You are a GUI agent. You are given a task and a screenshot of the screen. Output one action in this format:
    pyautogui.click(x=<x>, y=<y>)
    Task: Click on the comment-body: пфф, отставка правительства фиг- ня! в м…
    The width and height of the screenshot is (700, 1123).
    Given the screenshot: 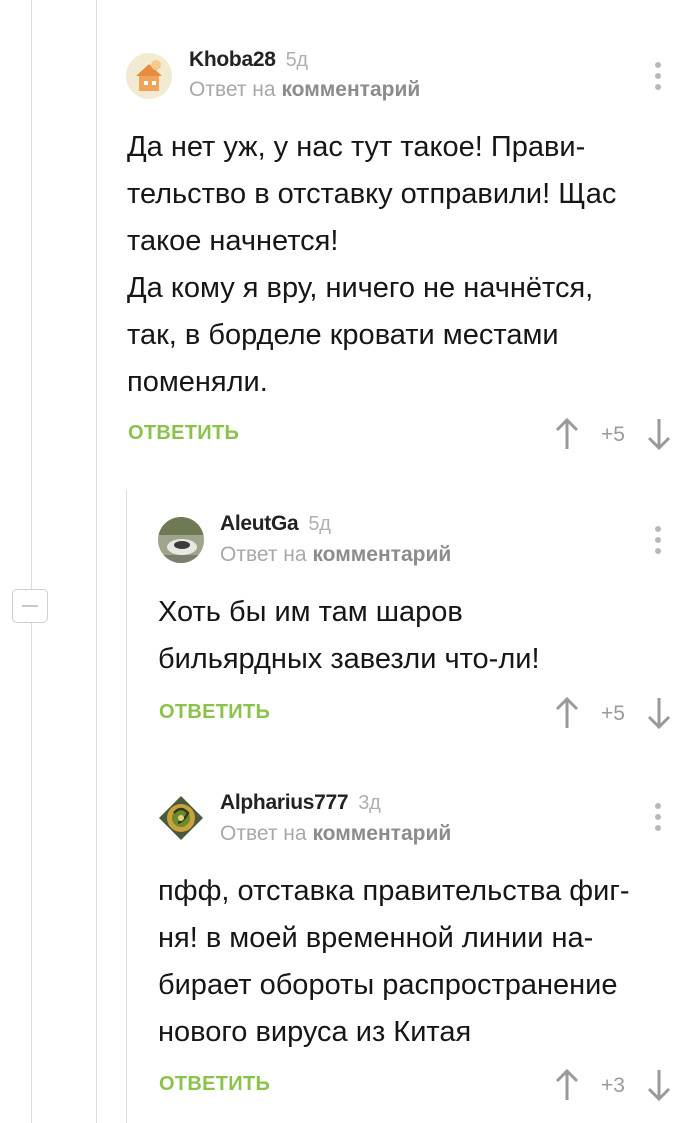 What is the action you would take?
    pyautogui.click(x=394, y=961)
    